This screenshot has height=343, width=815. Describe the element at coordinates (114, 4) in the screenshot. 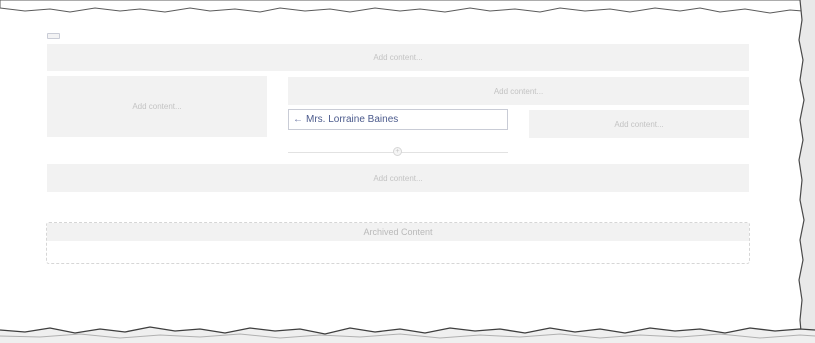

I see `breadcrumb: Nomination Form · Staff · Main` at that location.